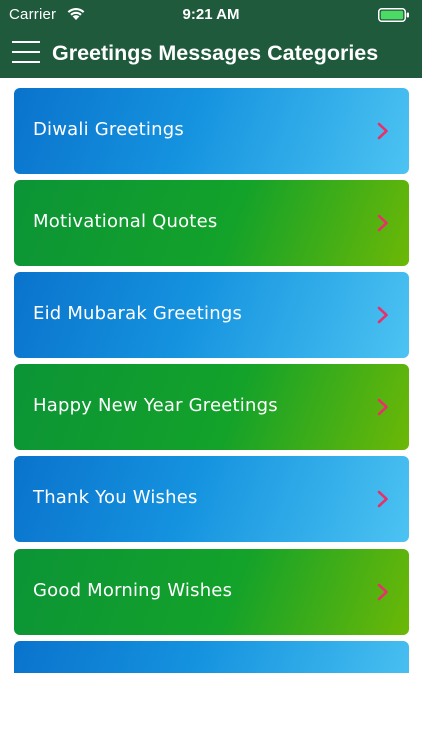 This screenshot has width=422, height=750. I want to click on hamburger-menu-icon, so click(26, 53).